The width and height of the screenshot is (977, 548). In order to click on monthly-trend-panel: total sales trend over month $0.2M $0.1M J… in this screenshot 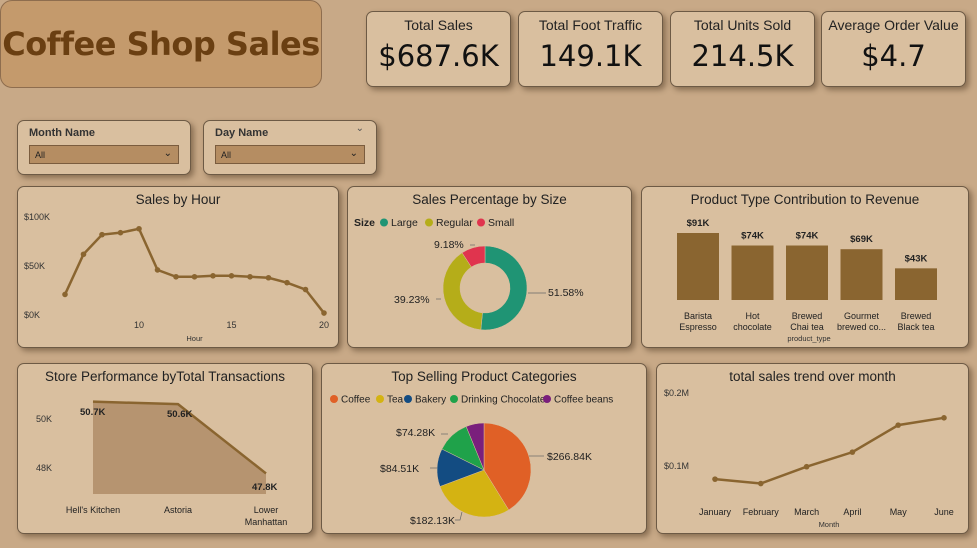, I will do `click(812, 448)`.